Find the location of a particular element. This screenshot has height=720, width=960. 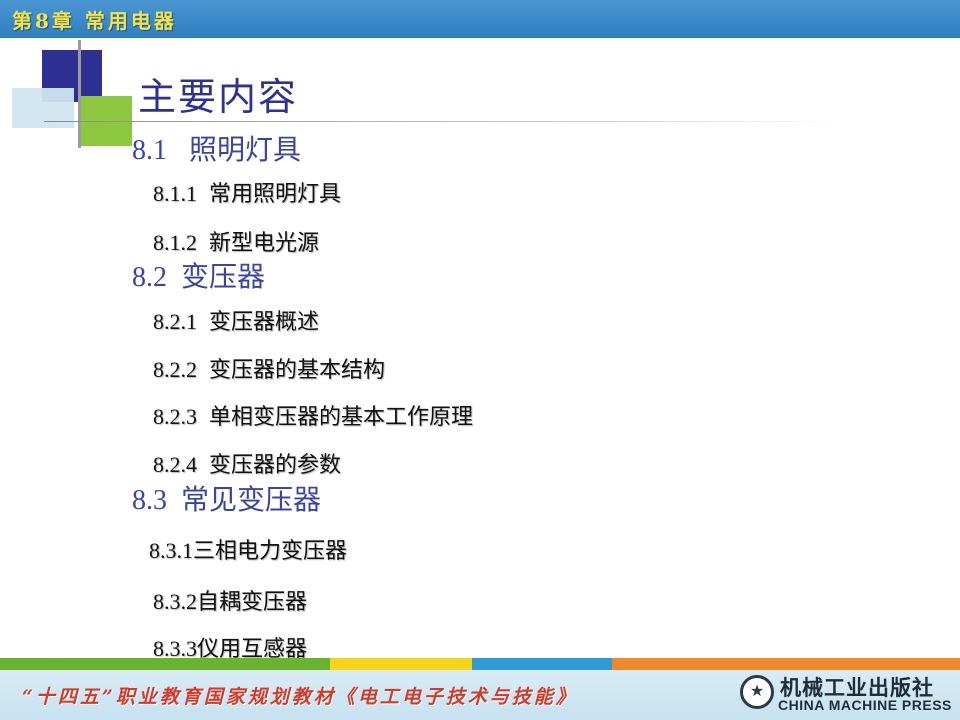

outline-number: 8.1.2 is located at coordinates (175, 242).